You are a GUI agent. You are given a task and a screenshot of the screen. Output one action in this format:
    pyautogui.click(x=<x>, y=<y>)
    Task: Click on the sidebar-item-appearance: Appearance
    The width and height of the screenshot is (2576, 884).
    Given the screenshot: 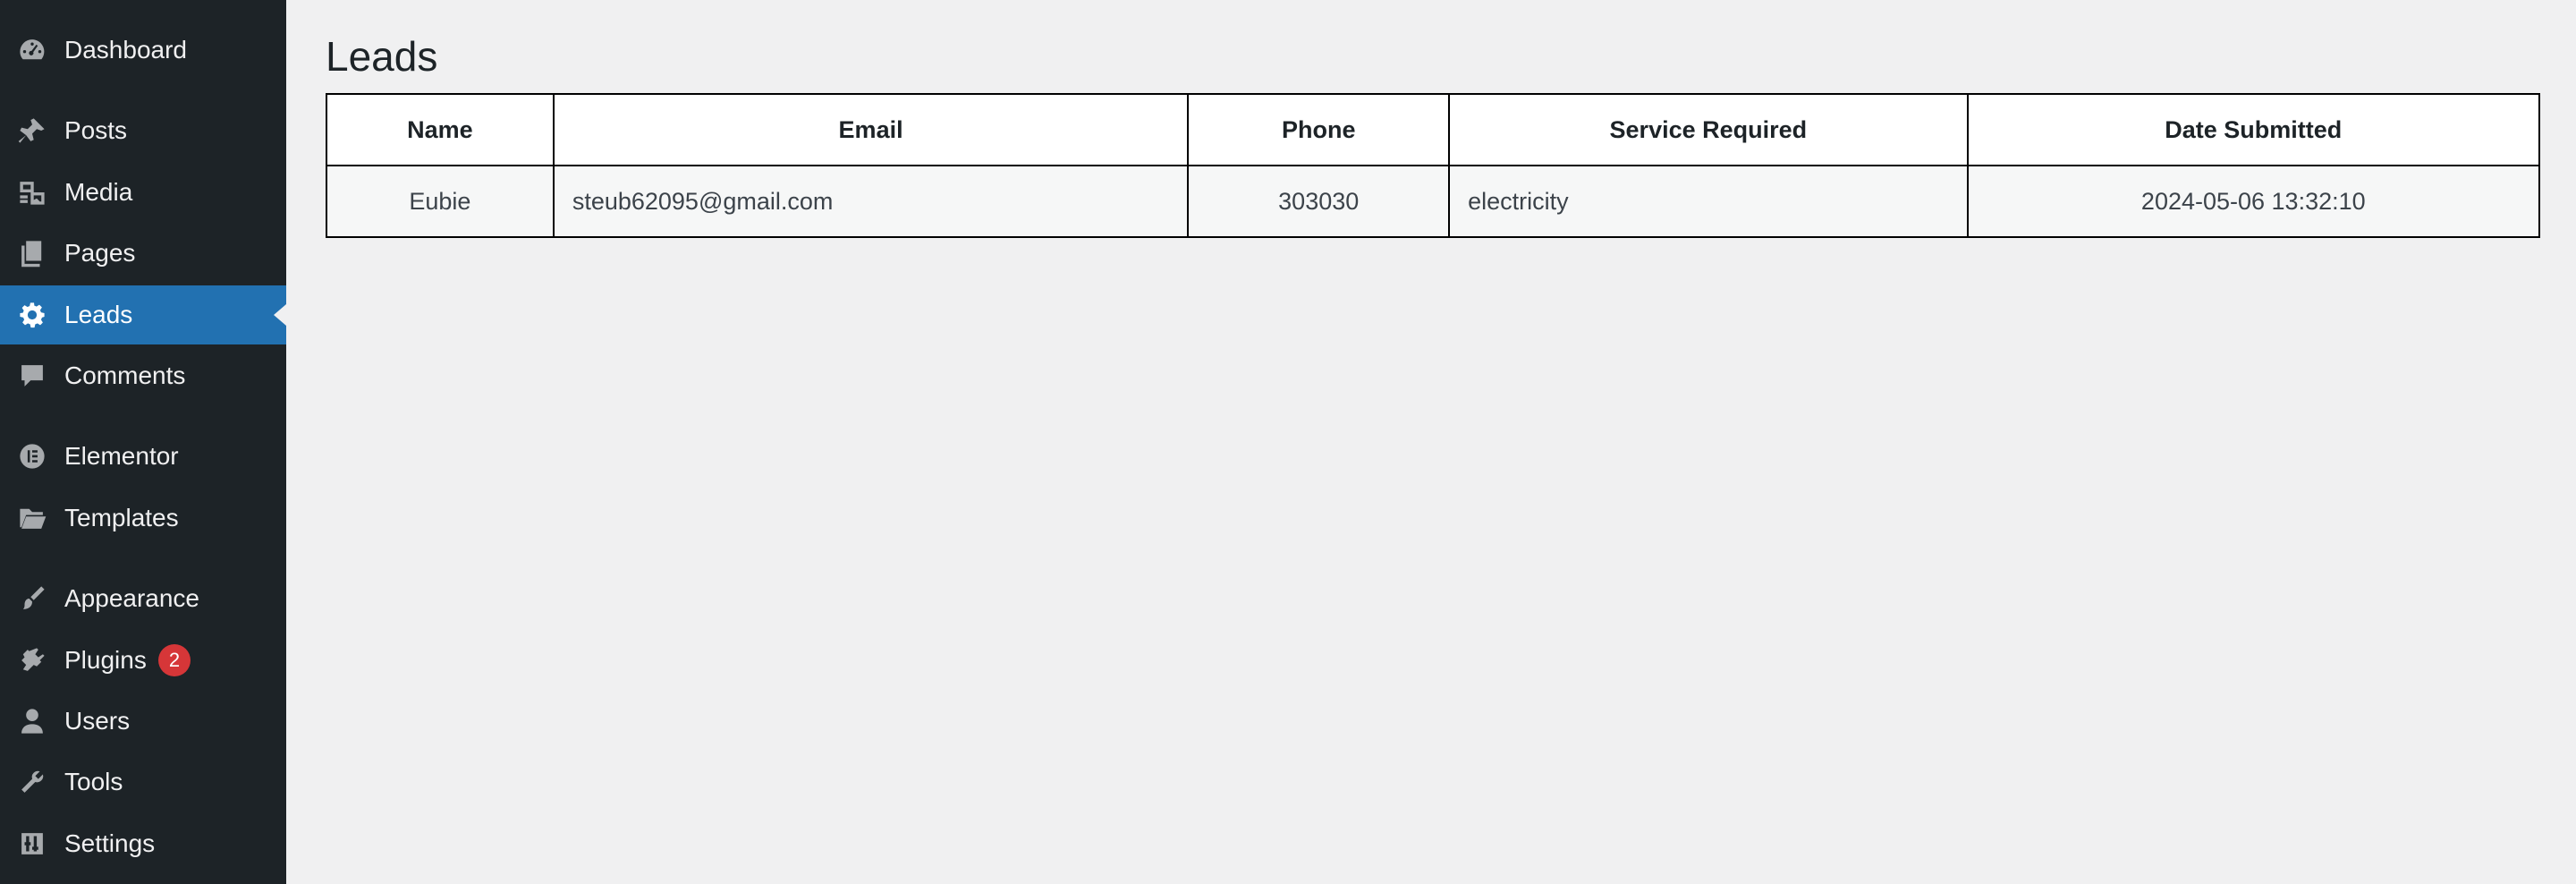 What is the action you would take?
    pyautogui.click(x=143, y=598)
    